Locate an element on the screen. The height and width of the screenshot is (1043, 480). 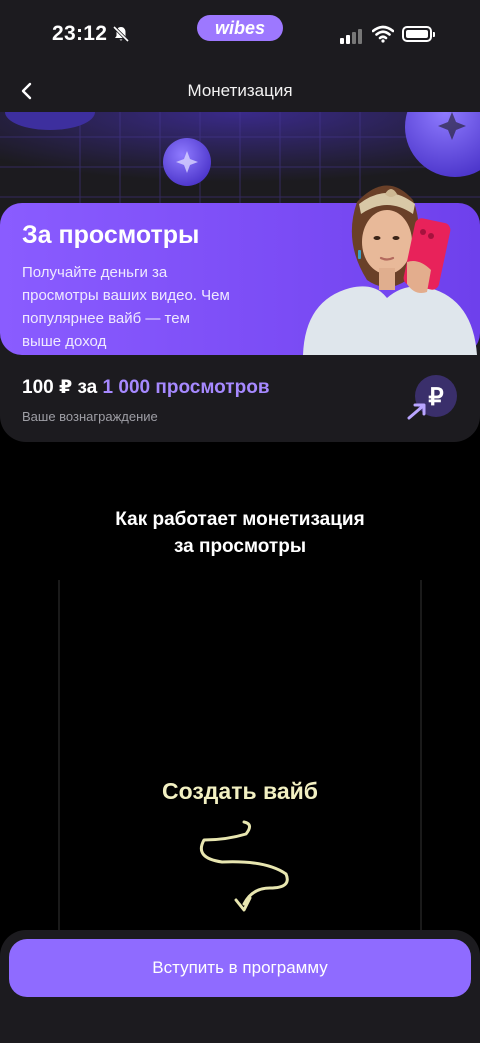
nav-bar: Монетизация is located at coordinates (240, 91).